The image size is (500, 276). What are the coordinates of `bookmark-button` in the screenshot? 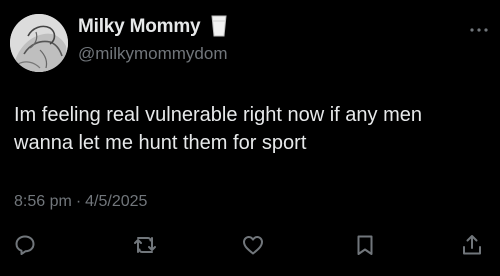 It's located at (365, 245).